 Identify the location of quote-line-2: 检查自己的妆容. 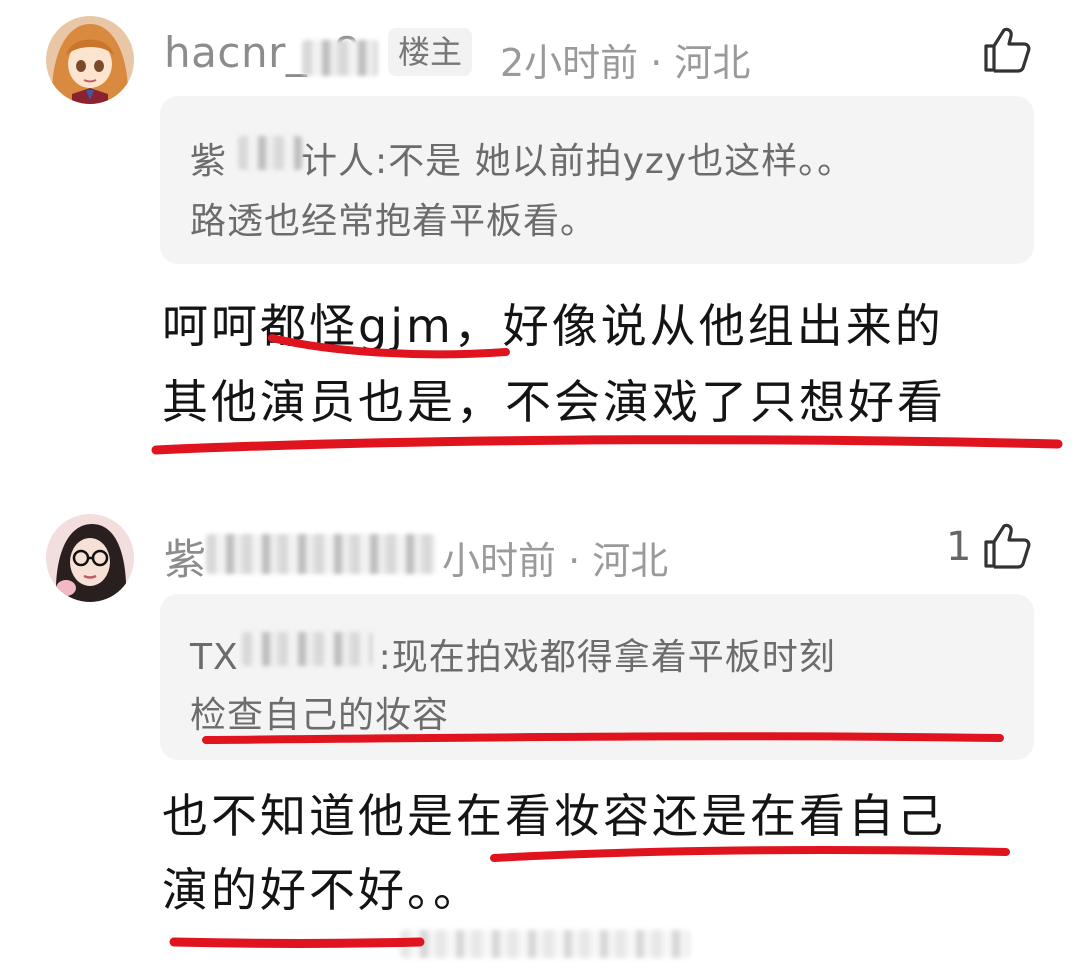
(320, 715).